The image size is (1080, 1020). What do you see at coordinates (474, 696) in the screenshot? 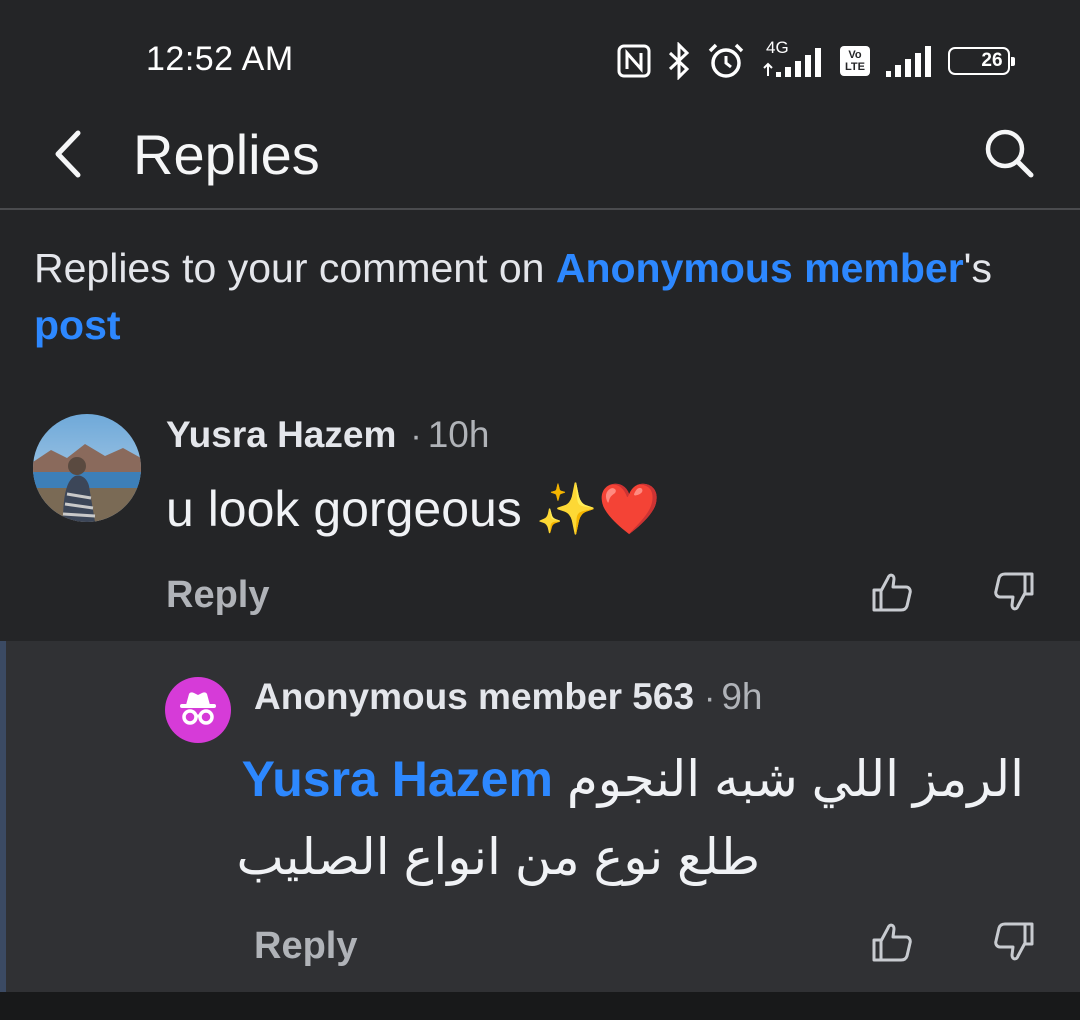
I see `reply-author: Anonymous member 563` at bounding box center [474, 696].